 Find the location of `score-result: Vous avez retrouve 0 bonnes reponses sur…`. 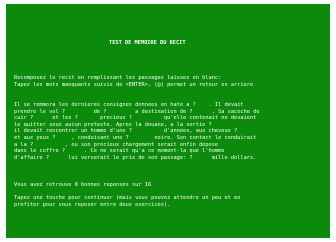

score-result: Vous avez retrouve 0 bonnes reponses sur… is located at coordinates (83, 185).